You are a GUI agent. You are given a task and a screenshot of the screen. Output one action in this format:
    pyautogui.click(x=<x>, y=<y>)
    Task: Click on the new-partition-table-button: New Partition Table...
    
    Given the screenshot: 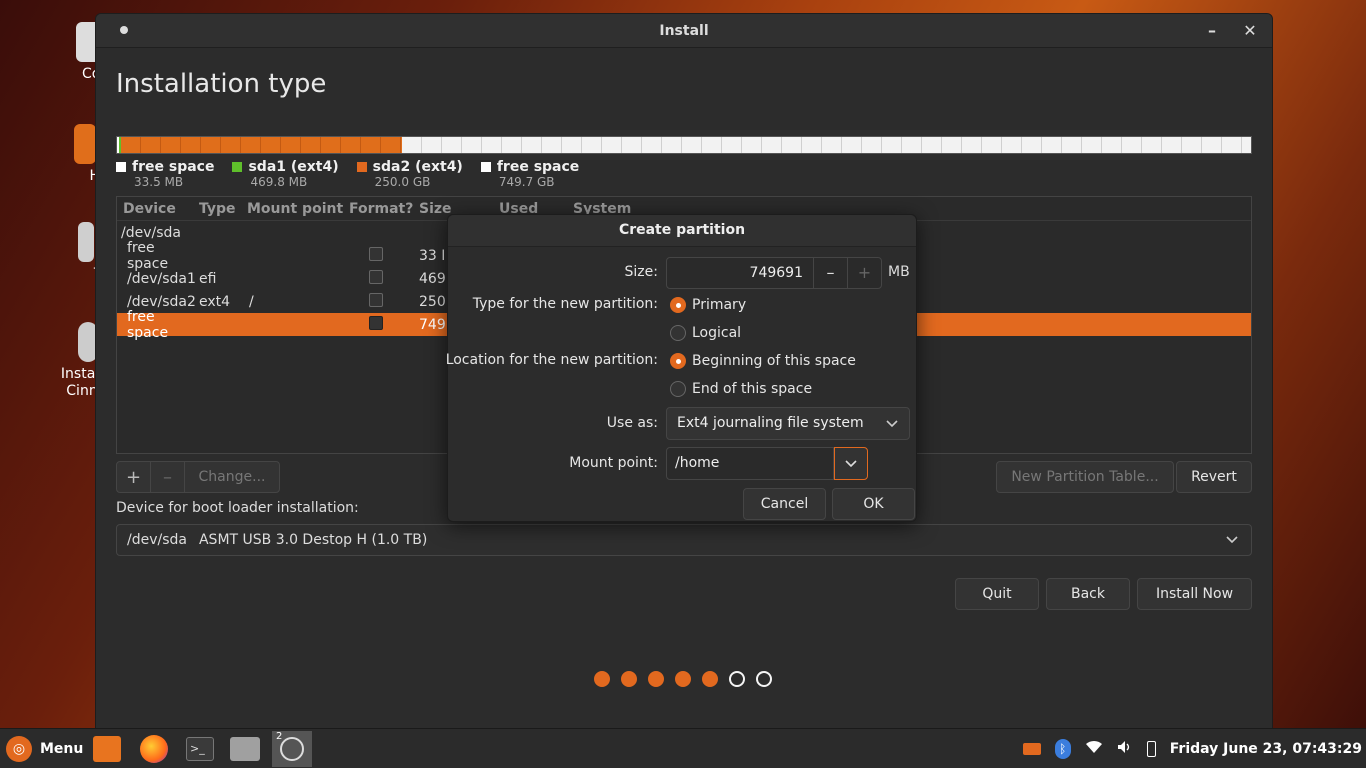 What is the action you would take?
    pyautogui.click(x=1085, y=477)
    